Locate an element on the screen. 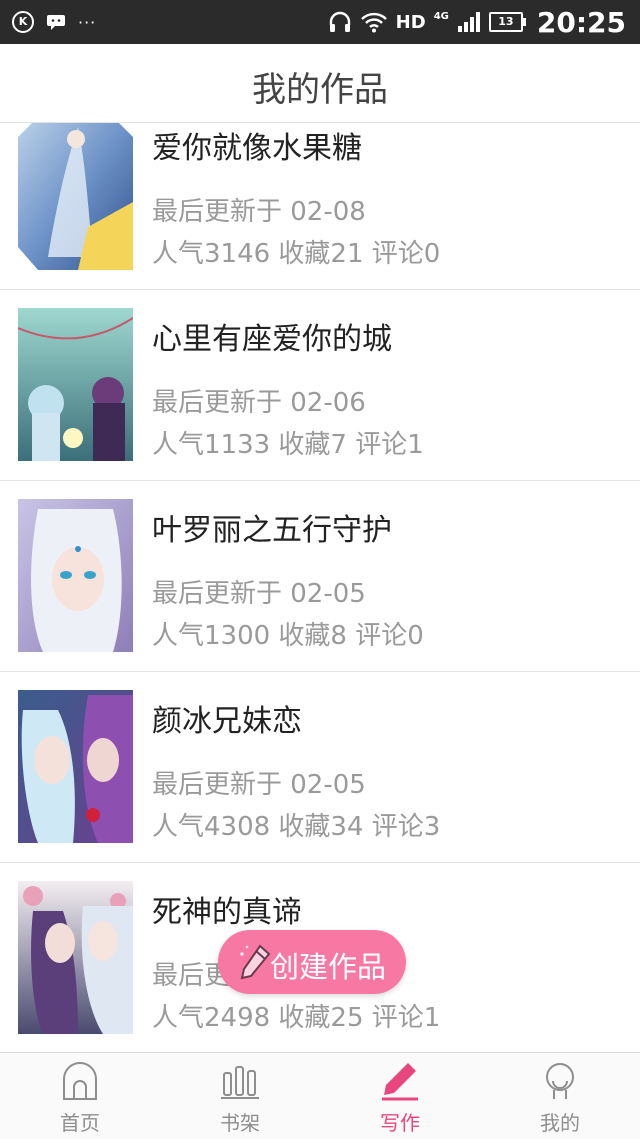  tab-write: 写作 is located at coordinates (400, 1096).